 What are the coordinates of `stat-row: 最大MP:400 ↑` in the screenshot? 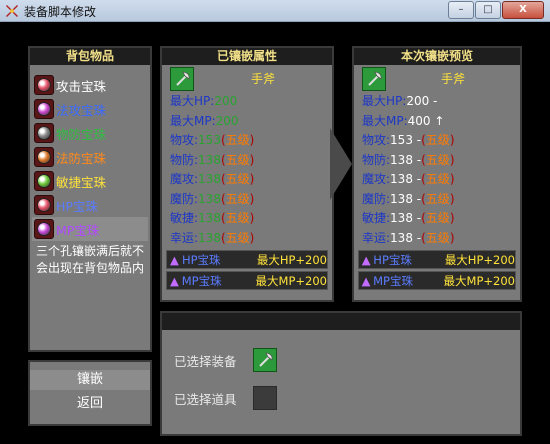 It's located at (437, 122).